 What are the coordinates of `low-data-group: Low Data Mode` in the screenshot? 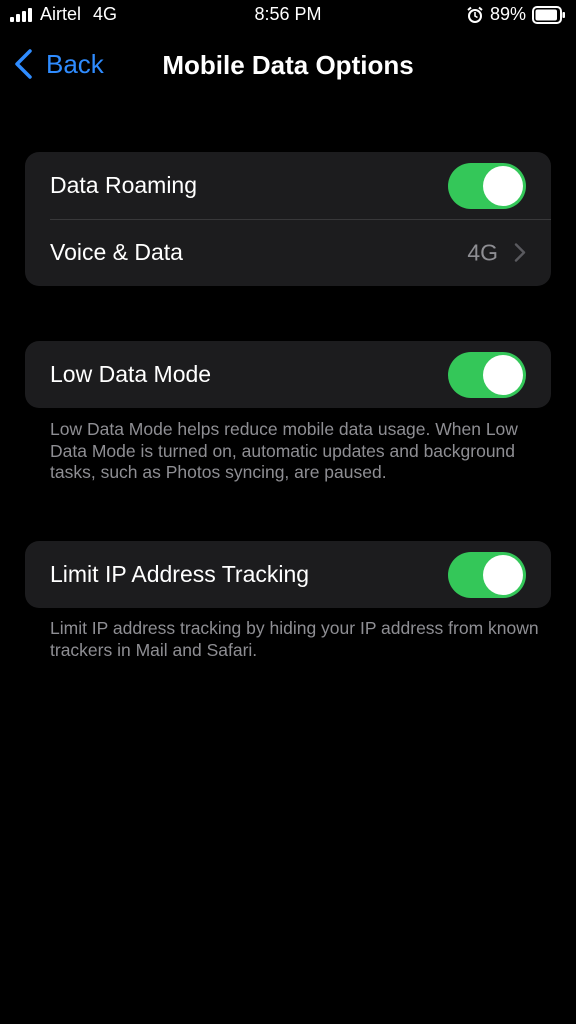 It's located at (288, 374).